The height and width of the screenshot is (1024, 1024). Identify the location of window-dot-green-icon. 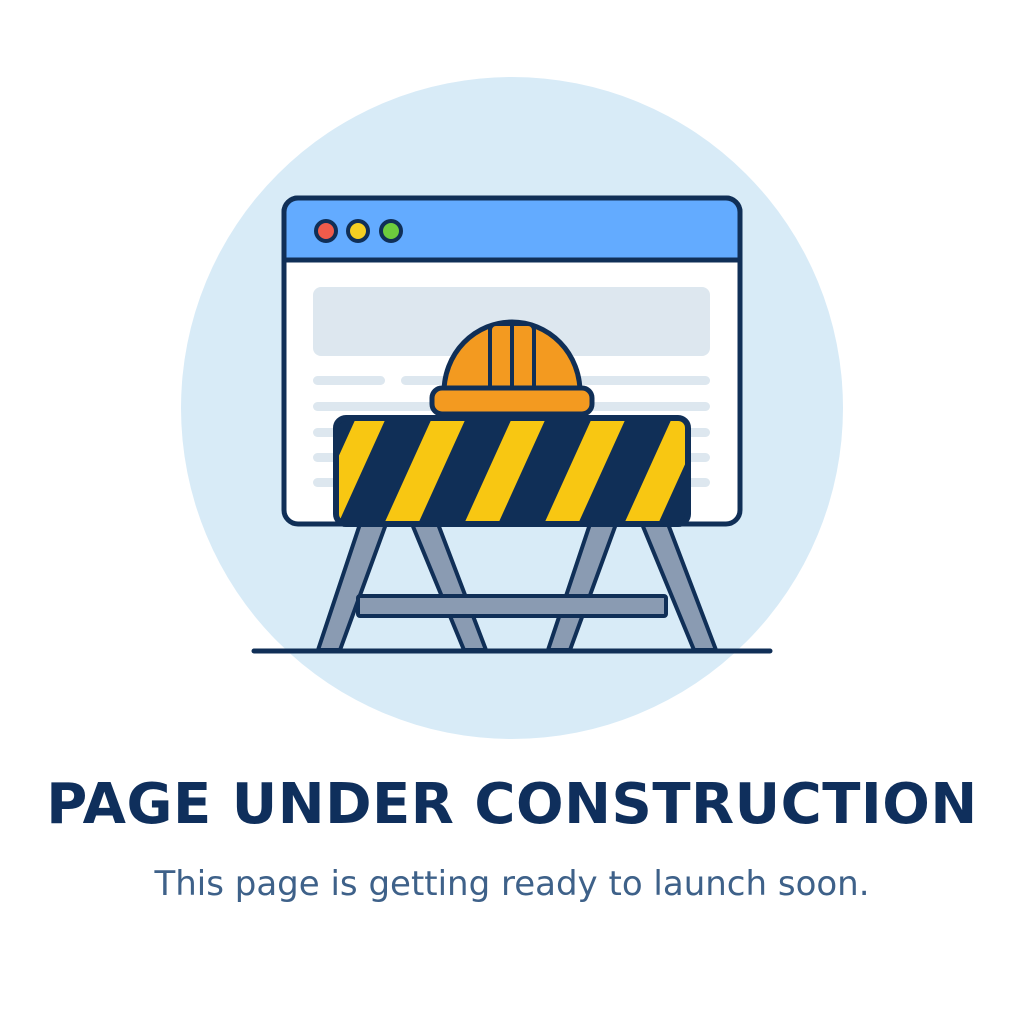
(391, 231).